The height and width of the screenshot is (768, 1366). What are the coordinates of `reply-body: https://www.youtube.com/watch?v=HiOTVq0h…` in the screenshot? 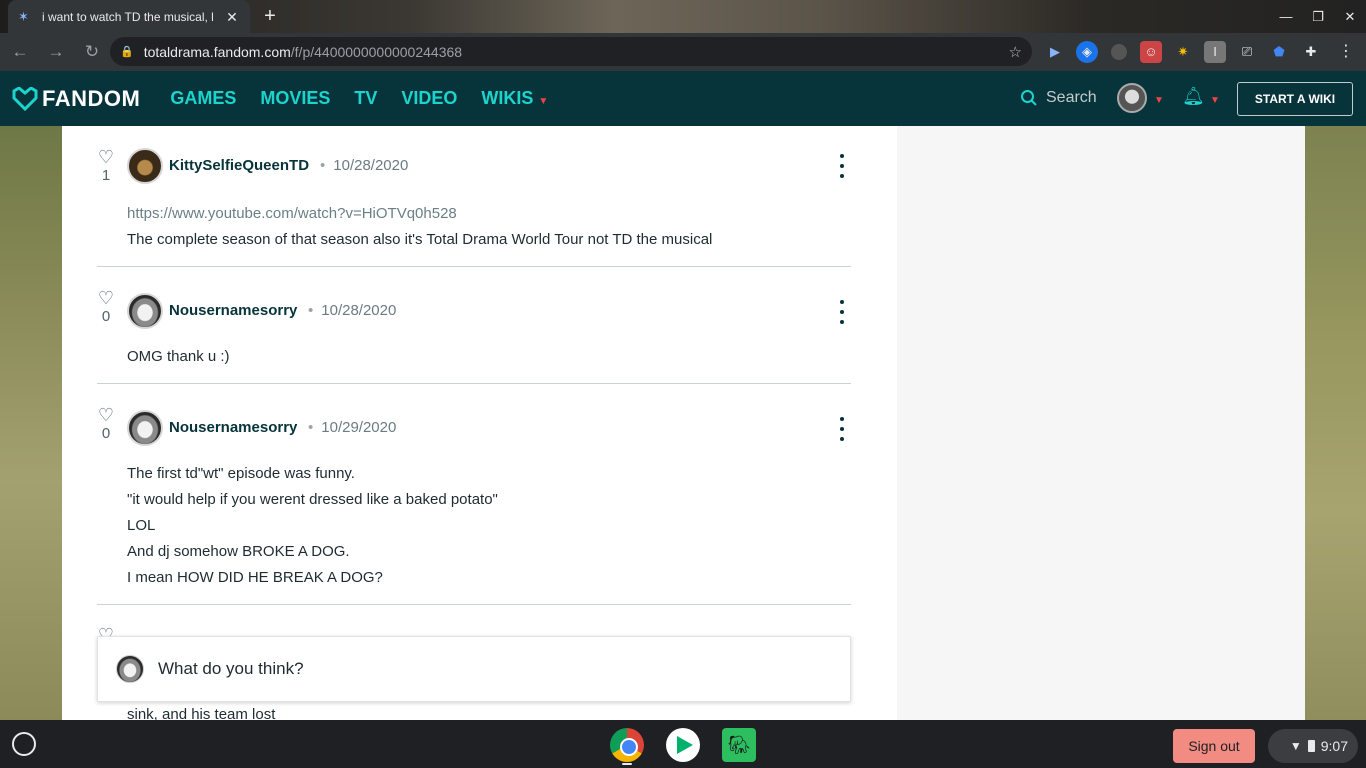 It's located at (419, 227).